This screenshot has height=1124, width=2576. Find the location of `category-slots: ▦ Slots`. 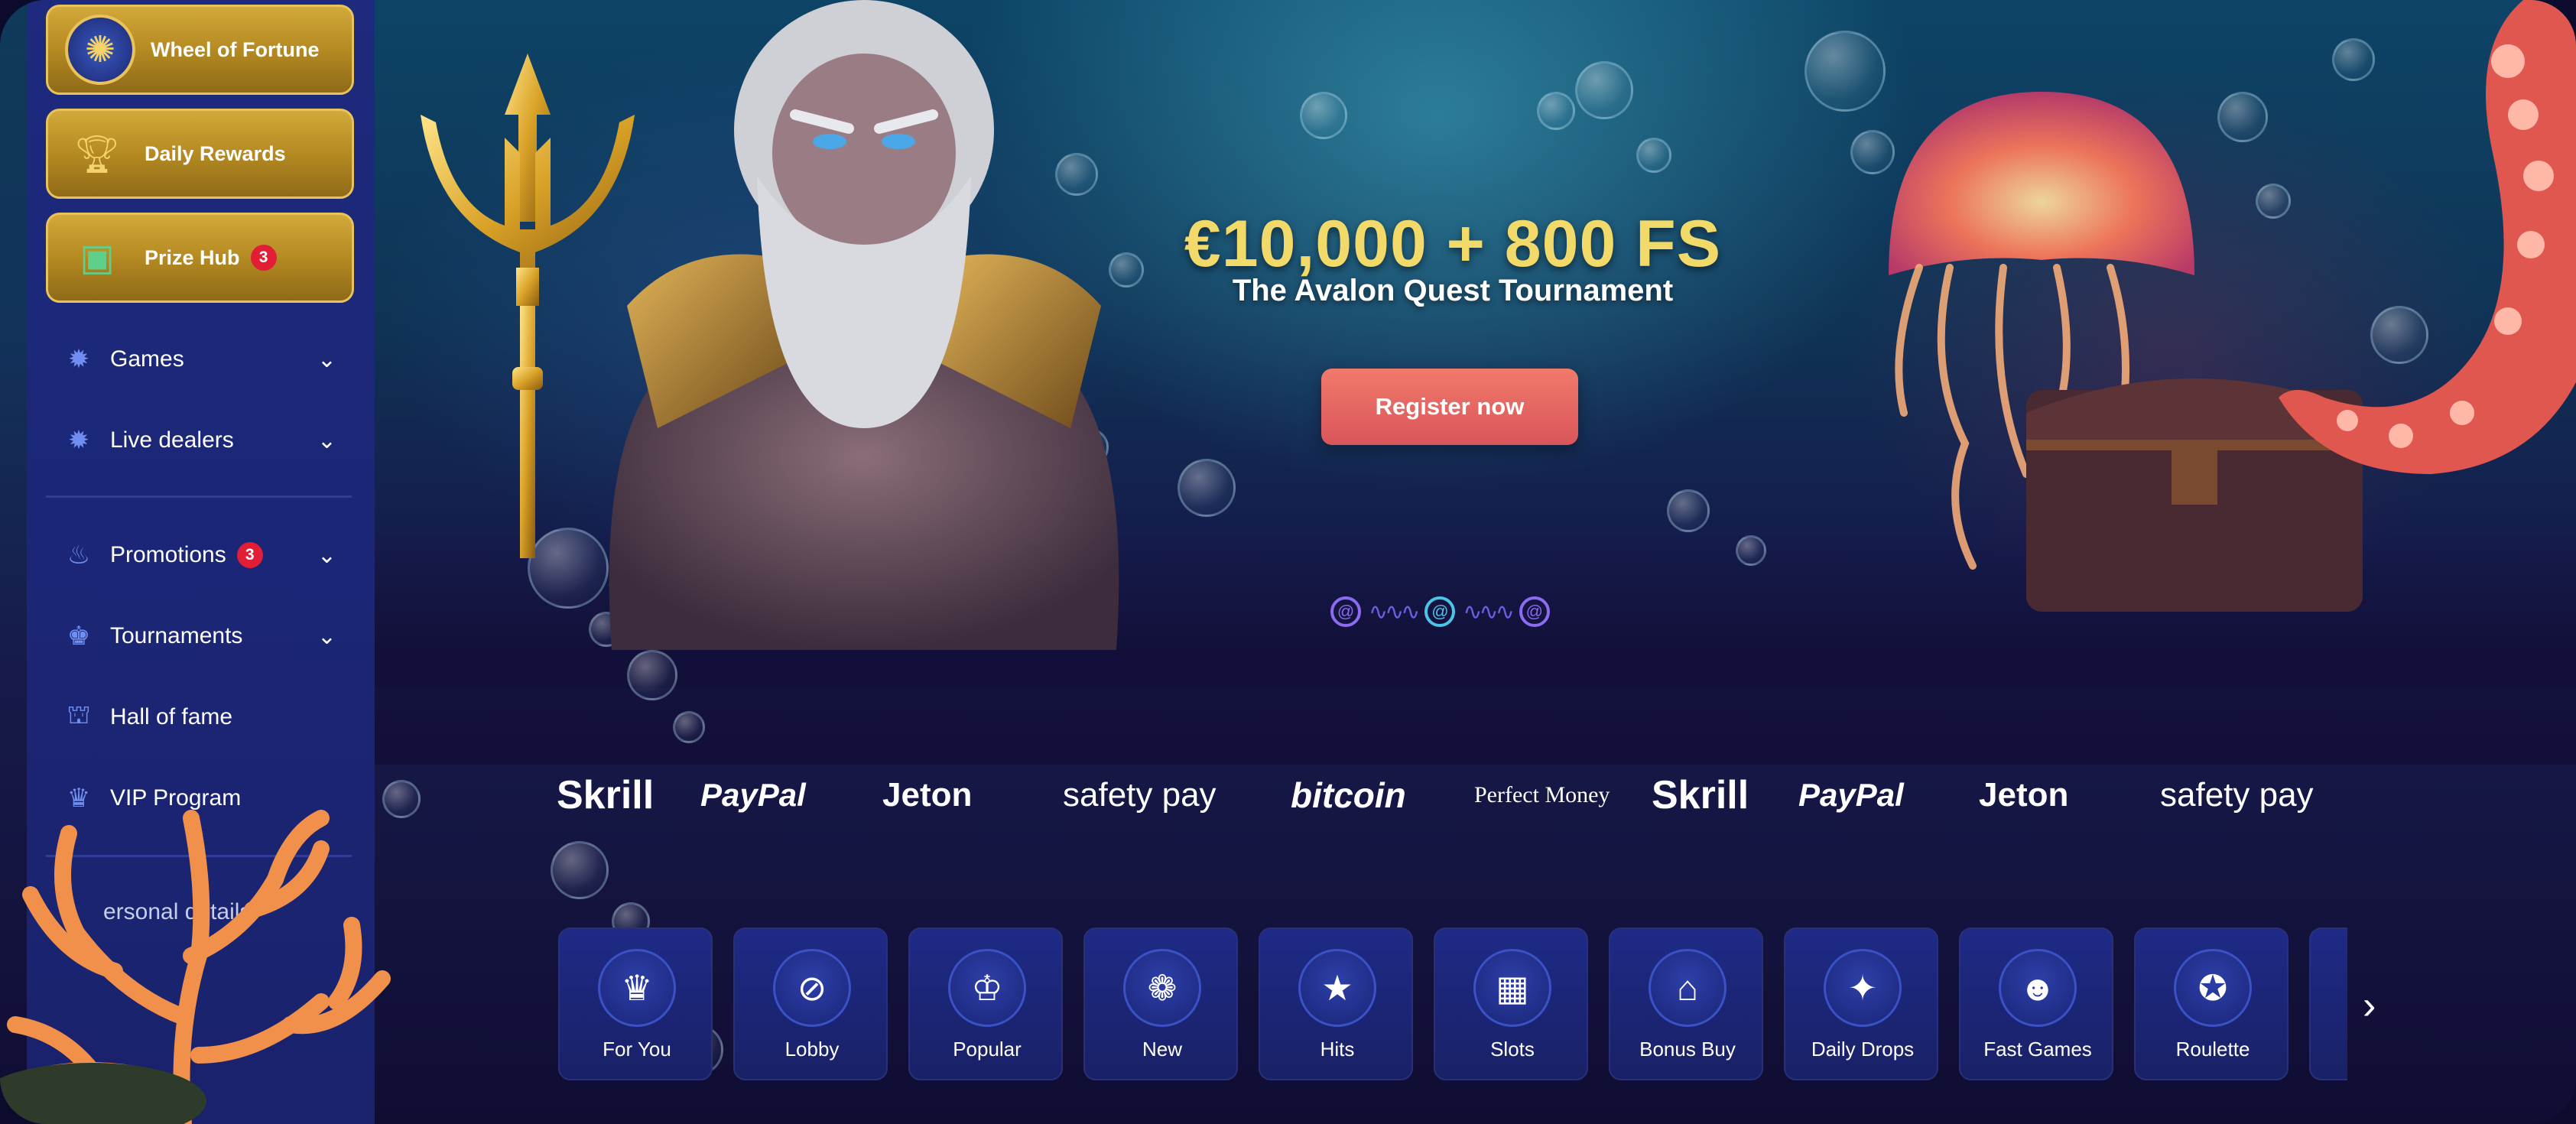

category-slots: ▦ Slots is located at coordinates (1511, 1003).